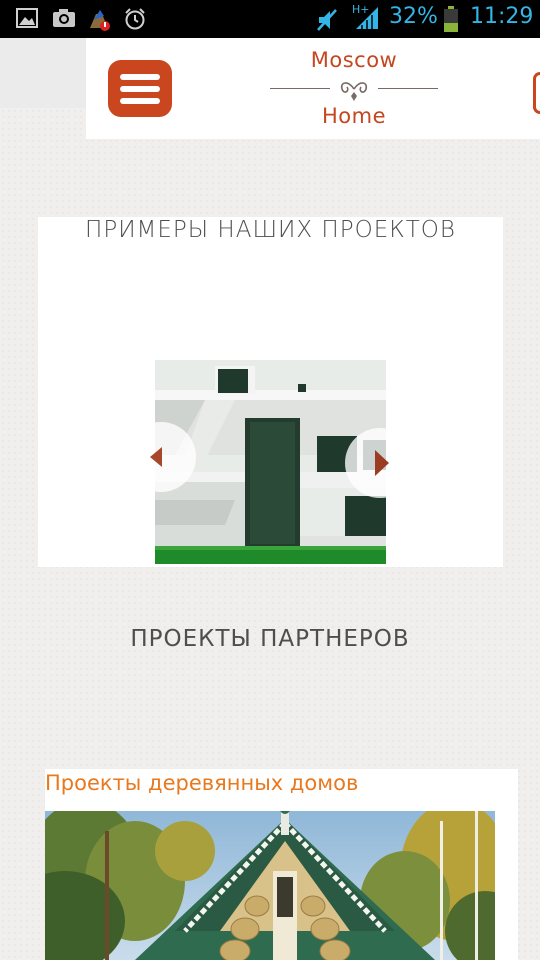 This screenshot has width=540, height=960. I want to click on logo-ornament-icon, so click(354, 91).